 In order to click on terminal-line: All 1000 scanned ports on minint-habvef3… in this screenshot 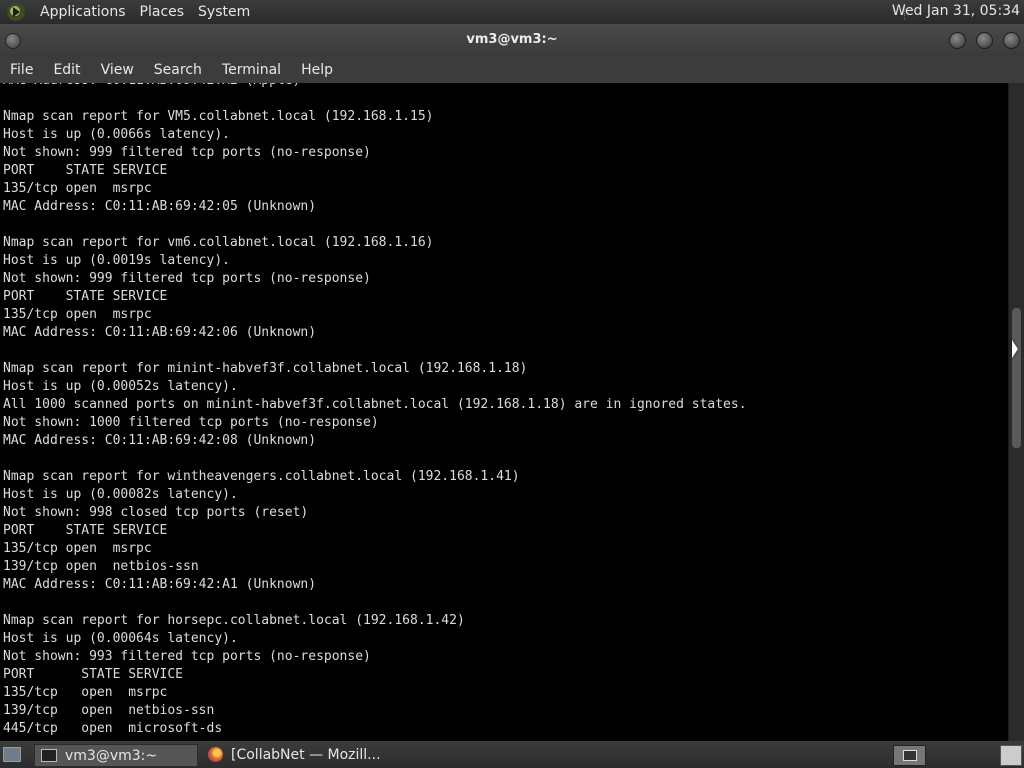, I will do `click(375, 404)`.